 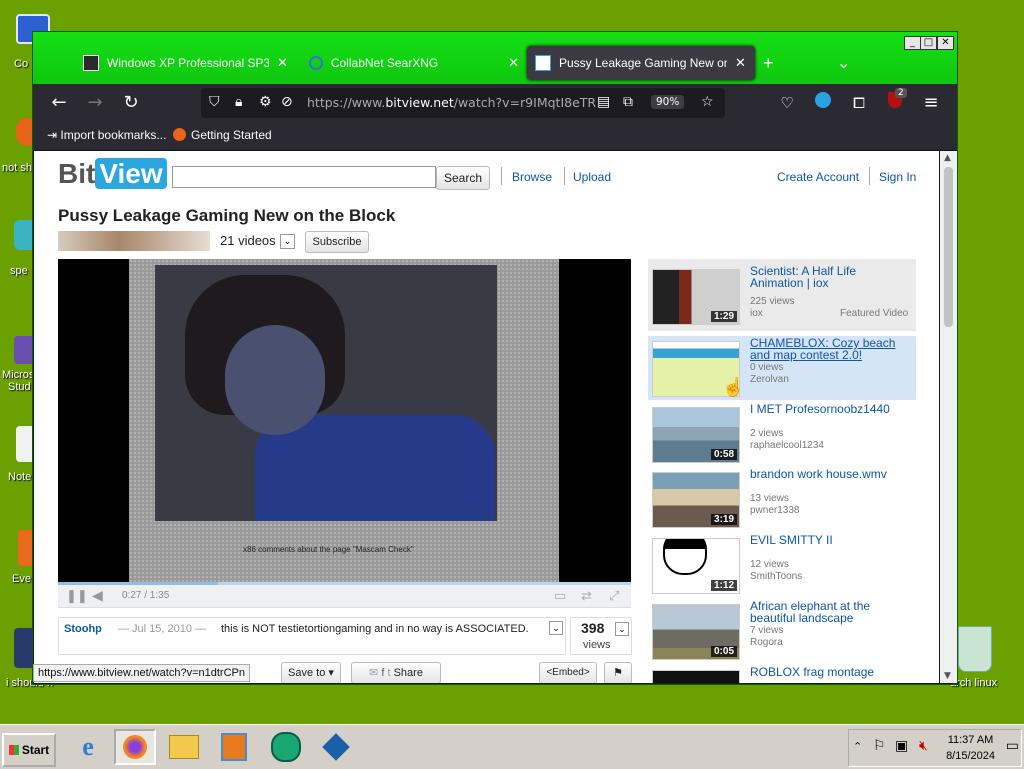 I want to click on video-duration: 1:29, so click(x=723, y=316).